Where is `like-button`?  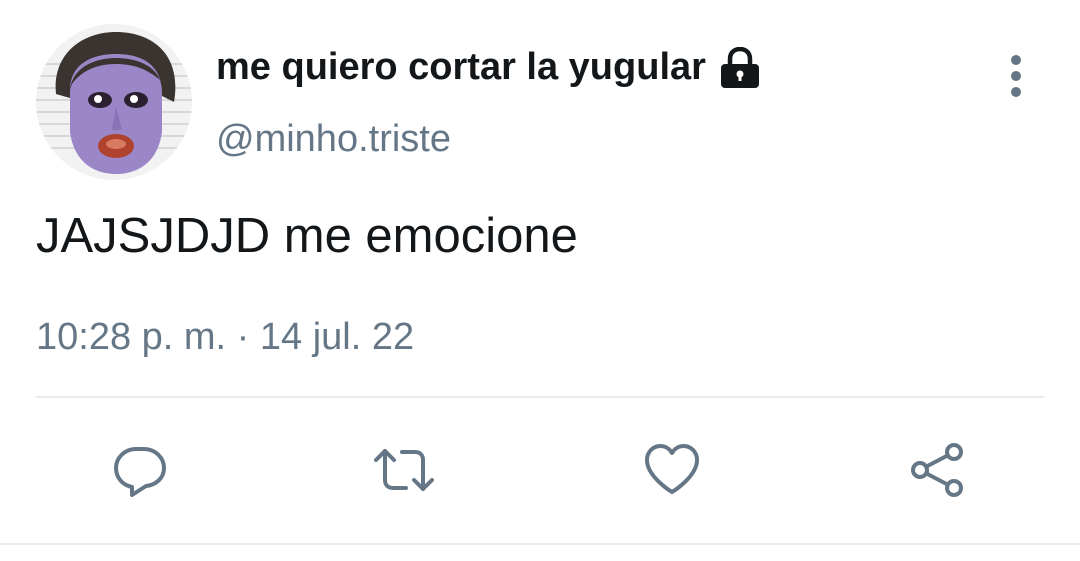
like-button is located at coordinates (672, 470).